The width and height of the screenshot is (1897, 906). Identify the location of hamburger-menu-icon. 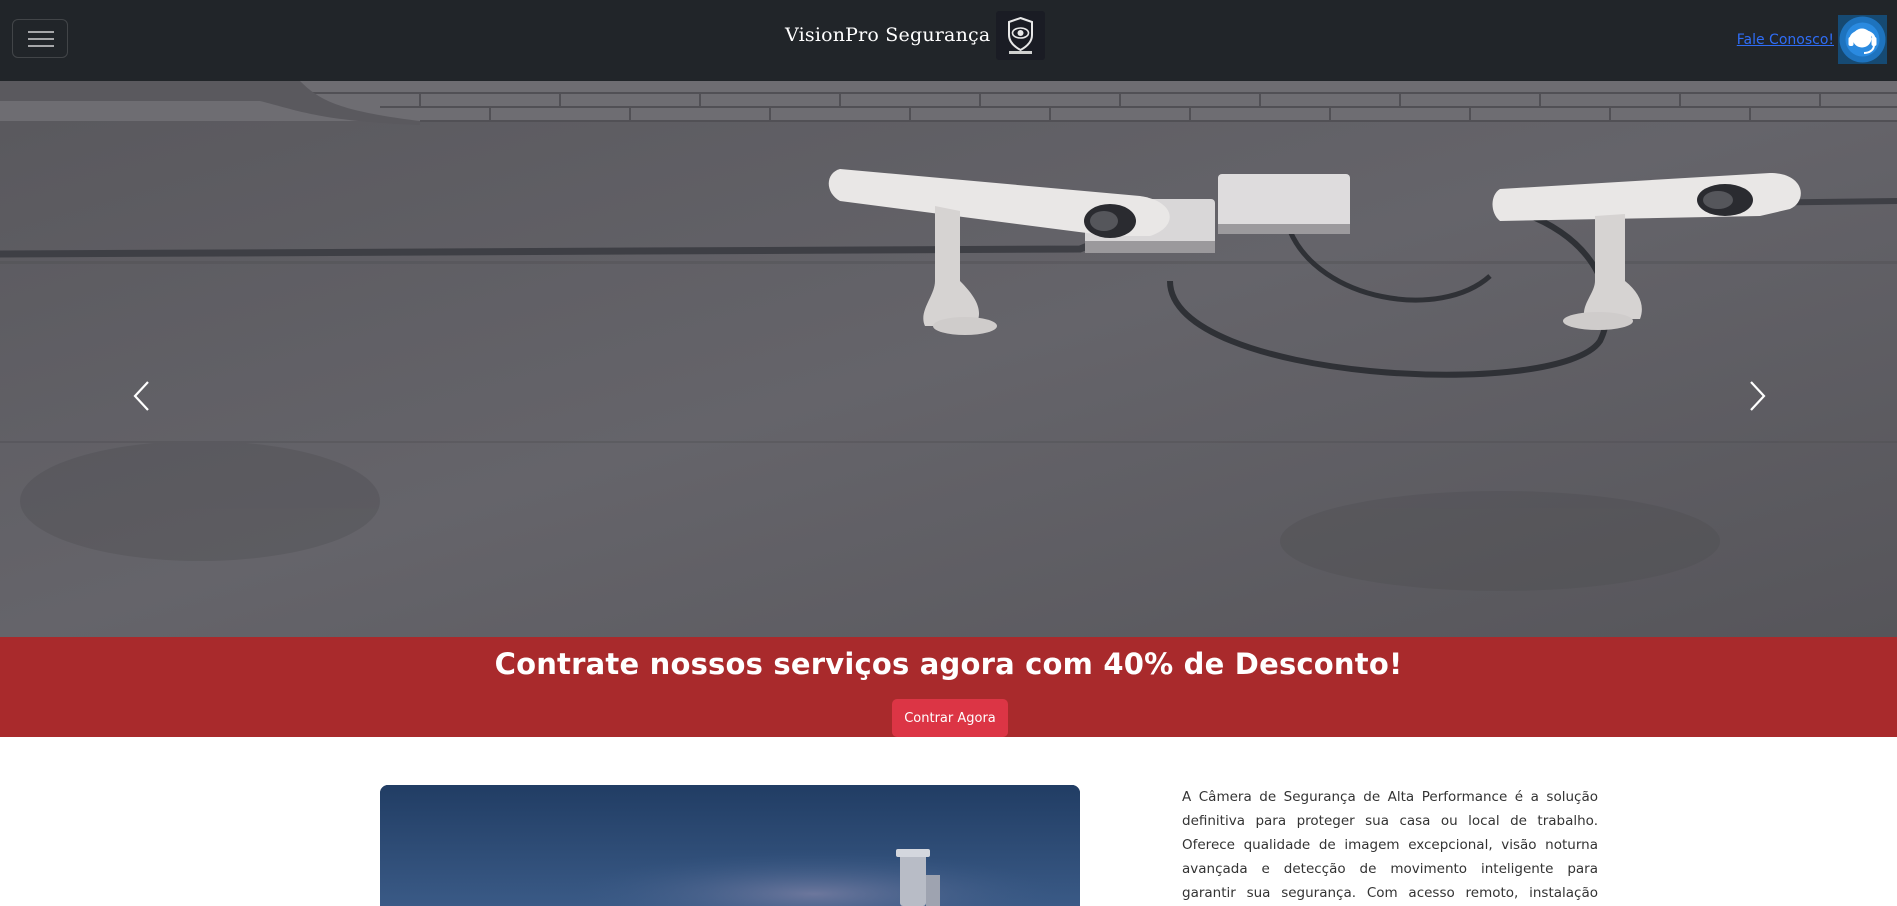
(40, 38).